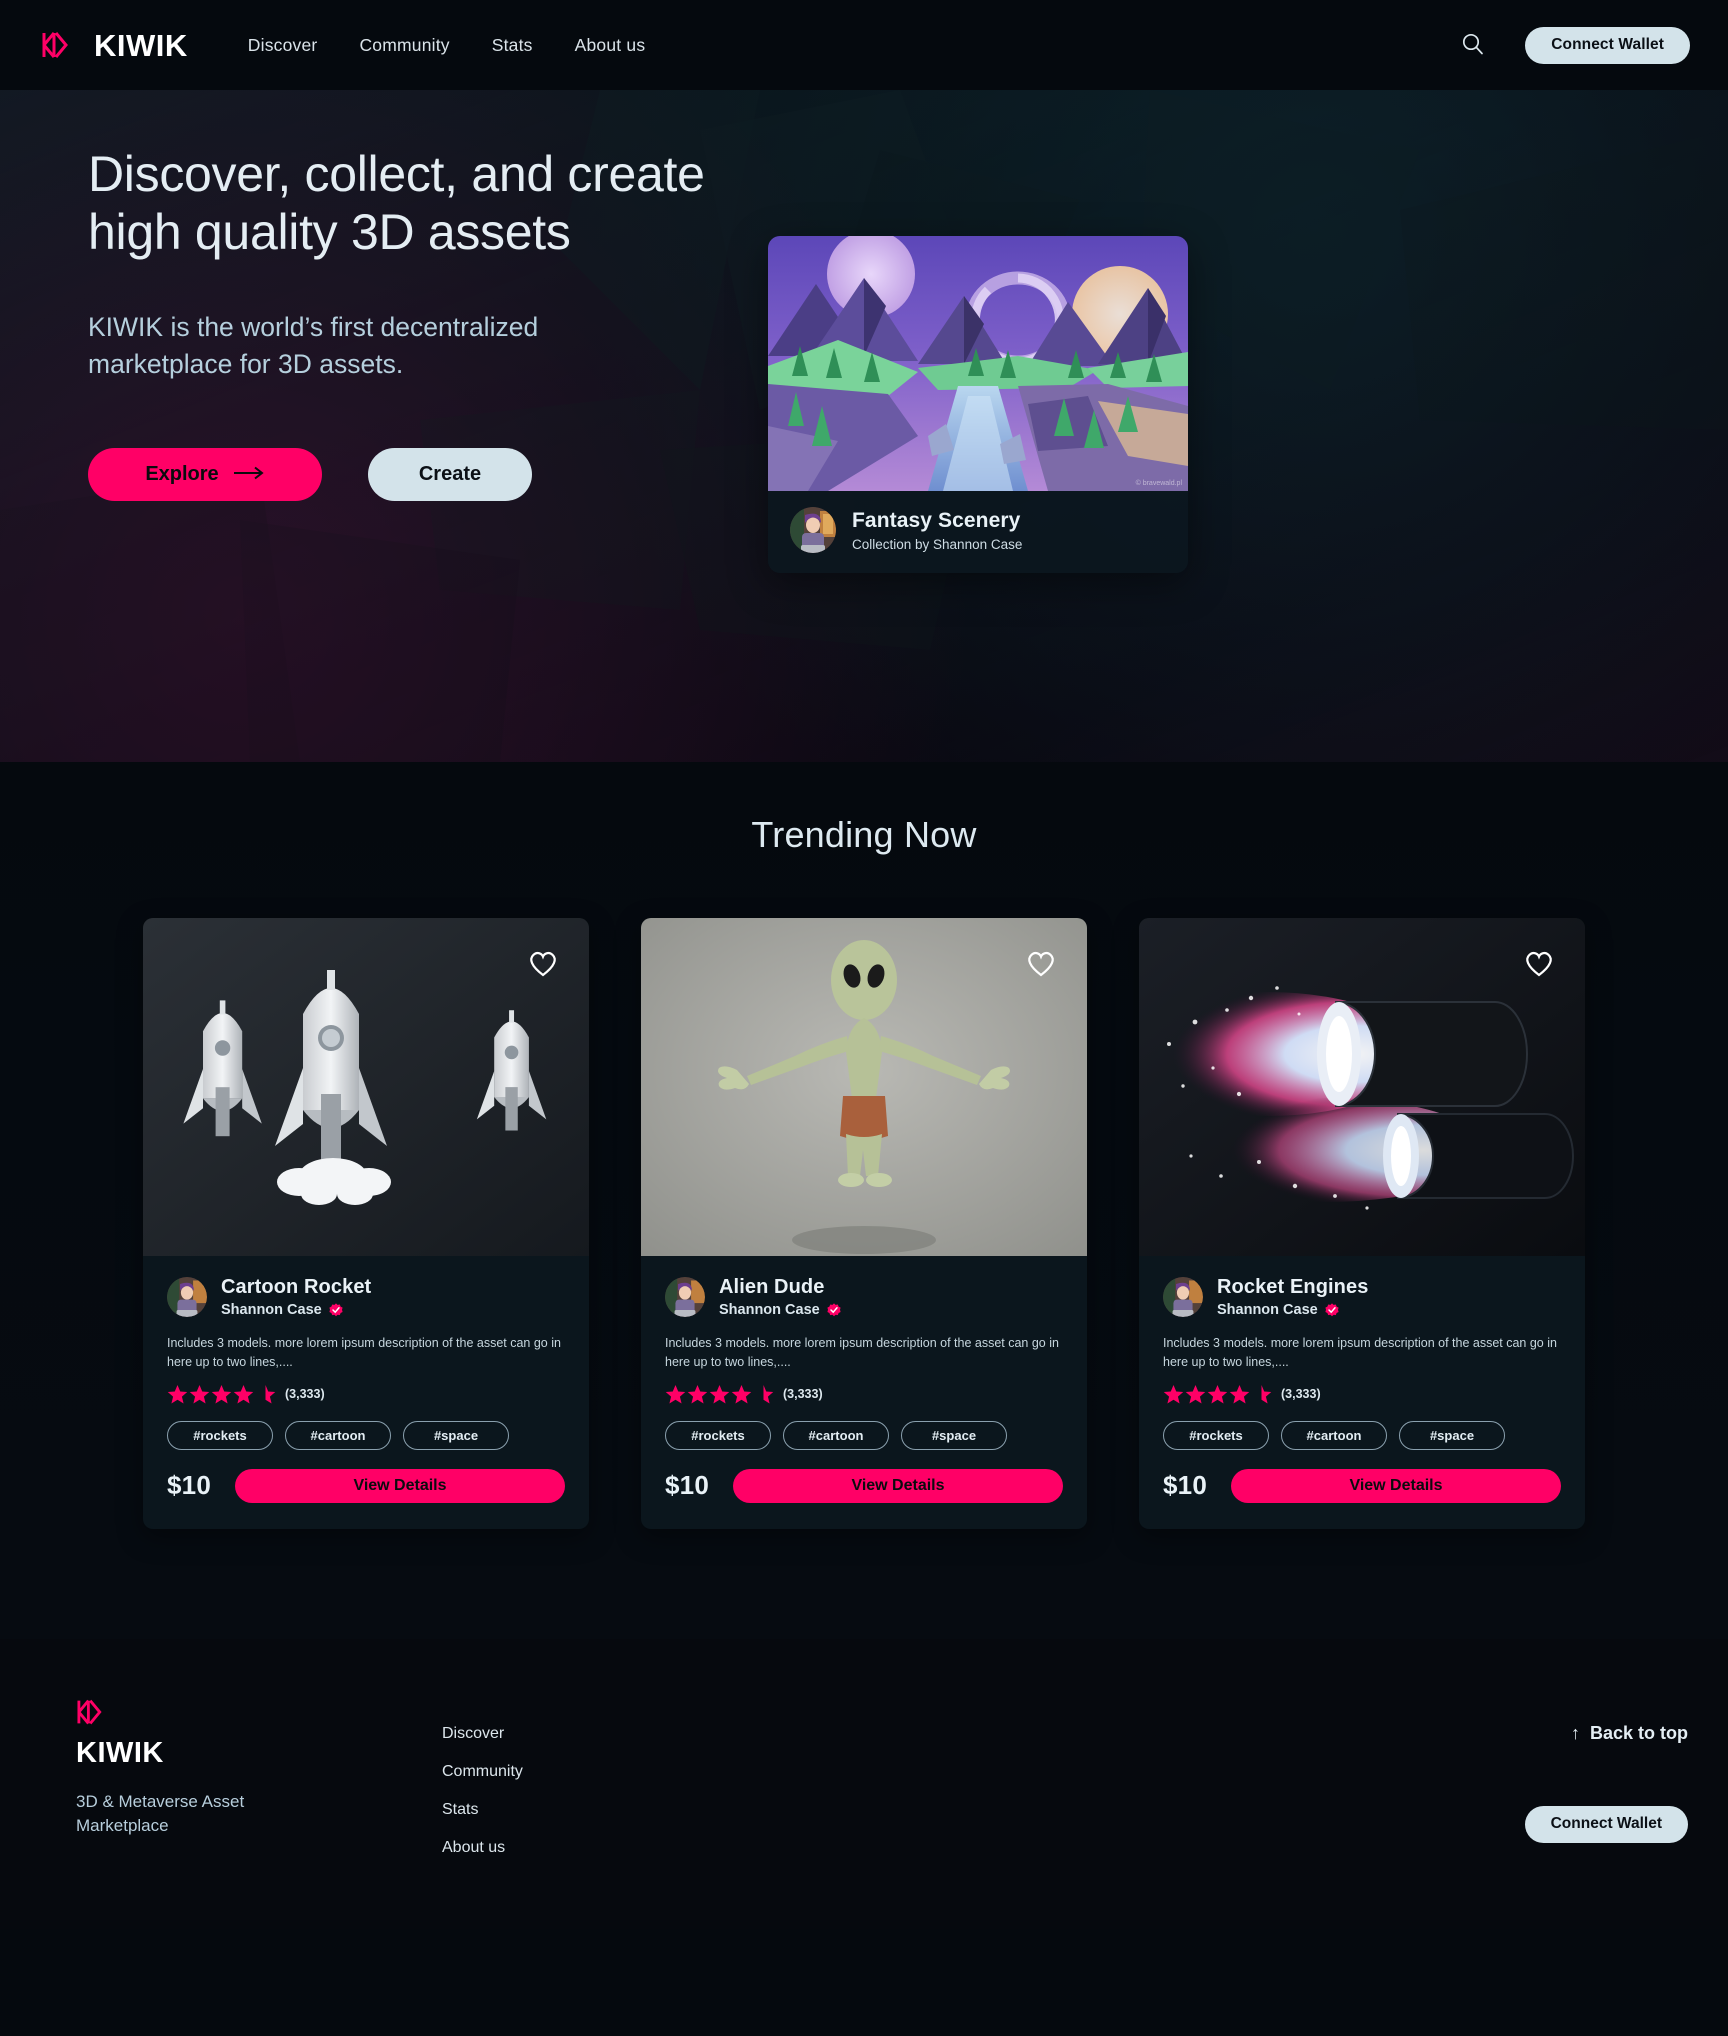 Image resolution: width=1728 pixels, height=2036 pixels. Describe the element at coordinates (482, 1810) in the screenshot. I see `footer-nav-stats: Stats` at that location.